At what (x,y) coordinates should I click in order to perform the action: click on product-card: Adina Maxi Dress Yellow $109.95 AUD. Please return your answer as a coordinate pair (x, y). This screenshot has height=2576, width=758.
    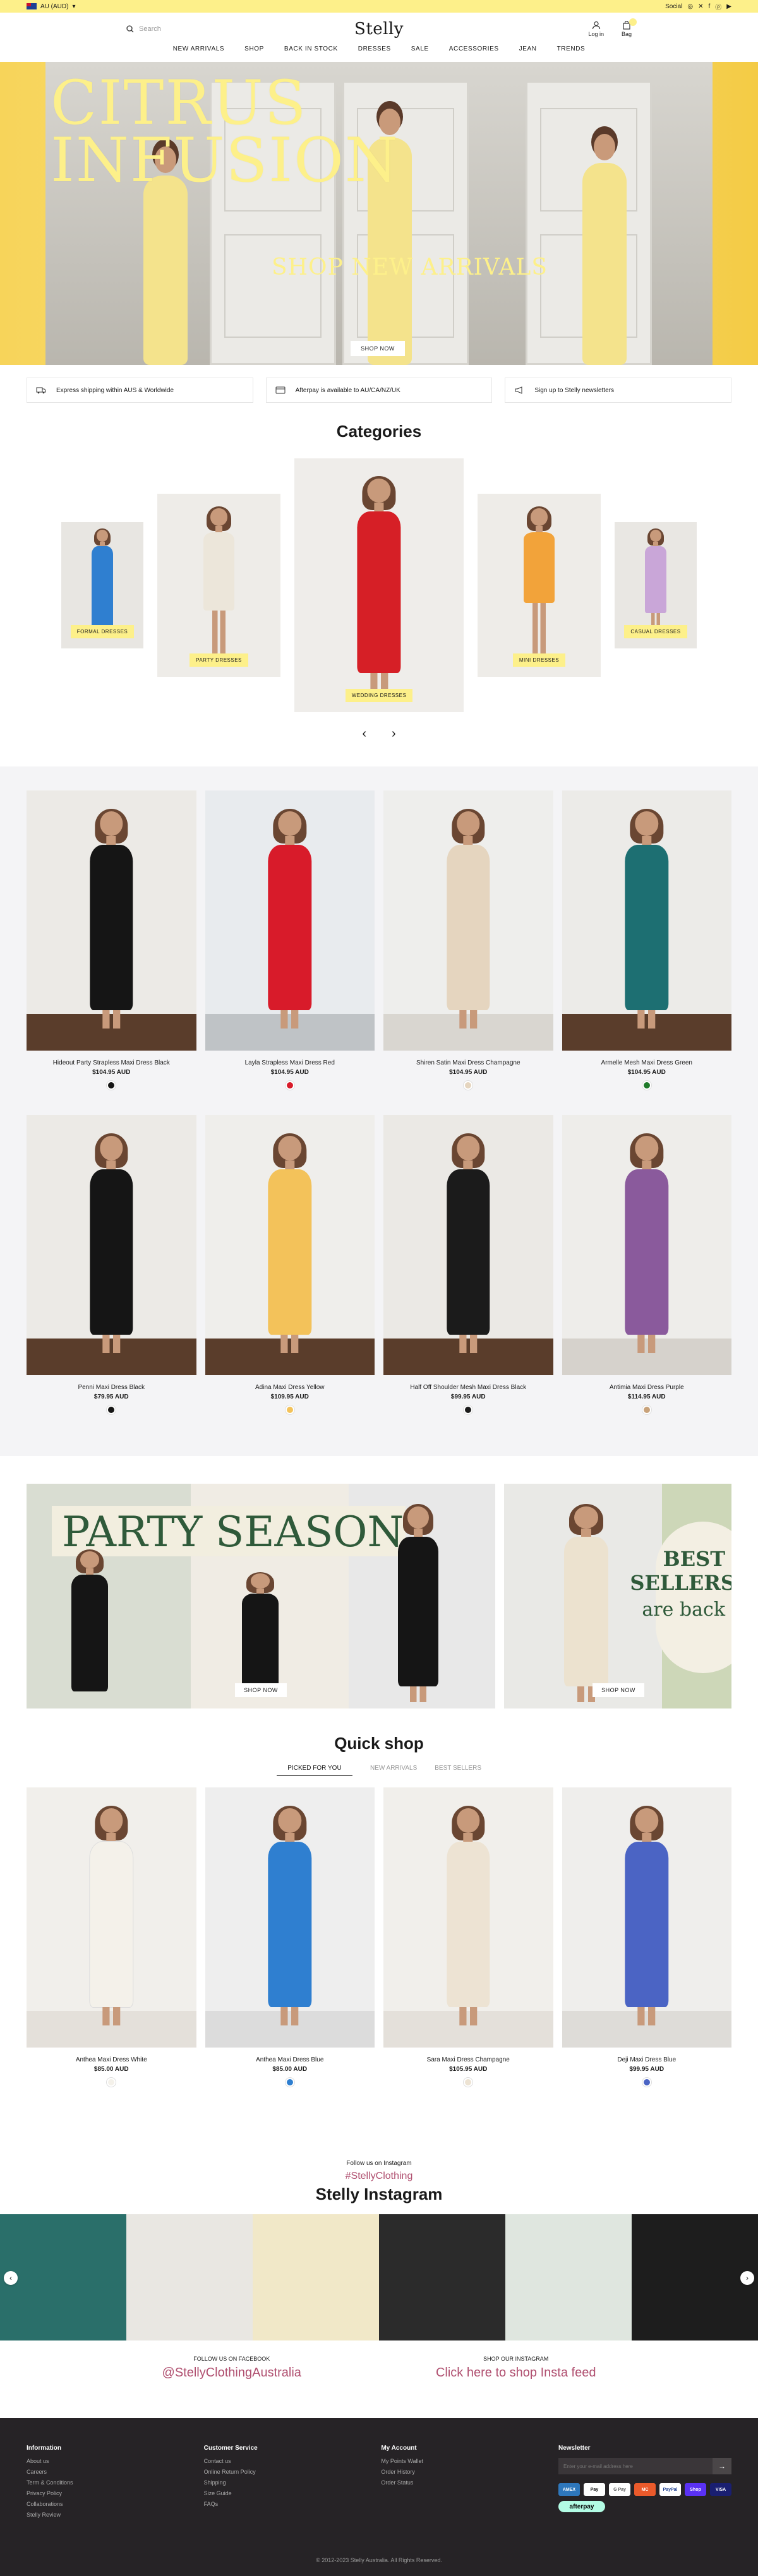
    Looking at the image, I should click on (290, 1264).